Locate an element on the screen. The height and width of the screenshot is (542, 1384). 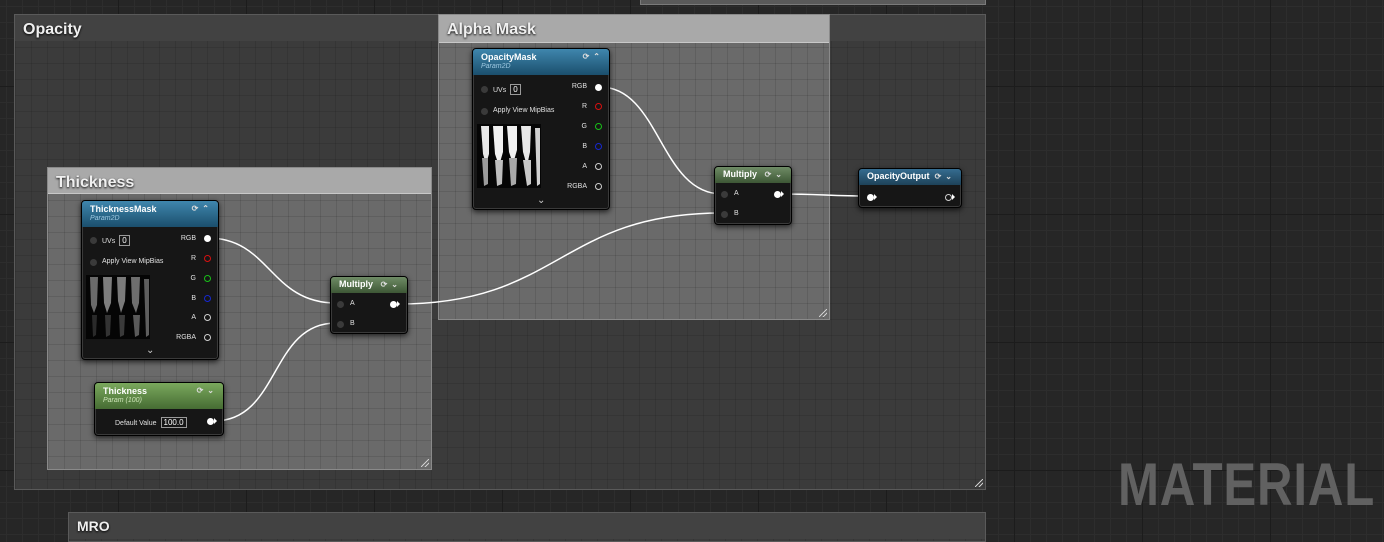
default-value-label: Default Value is located at coordinates (136, 423).